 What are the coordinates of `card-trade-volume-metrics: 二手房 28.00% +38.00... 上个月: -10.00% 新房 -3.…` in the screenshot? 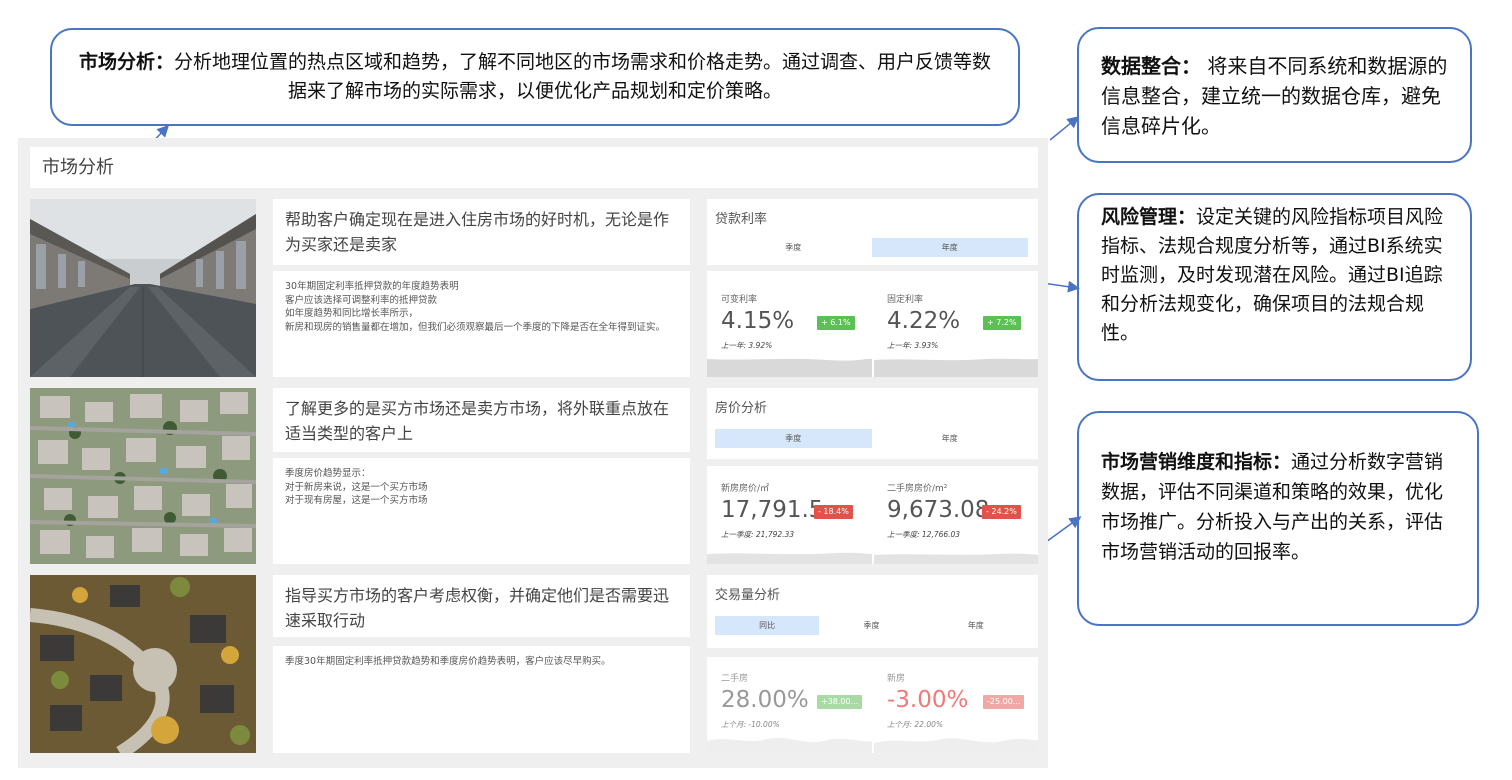 It's located at (872, 705).